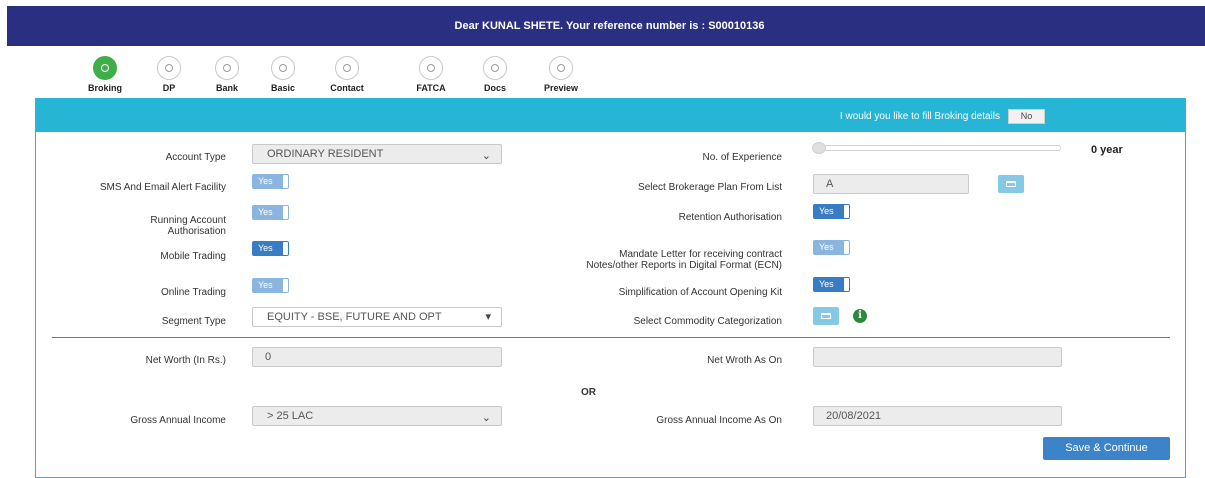  I want to click on running-account-toggle: Yes, so click(270, 212).